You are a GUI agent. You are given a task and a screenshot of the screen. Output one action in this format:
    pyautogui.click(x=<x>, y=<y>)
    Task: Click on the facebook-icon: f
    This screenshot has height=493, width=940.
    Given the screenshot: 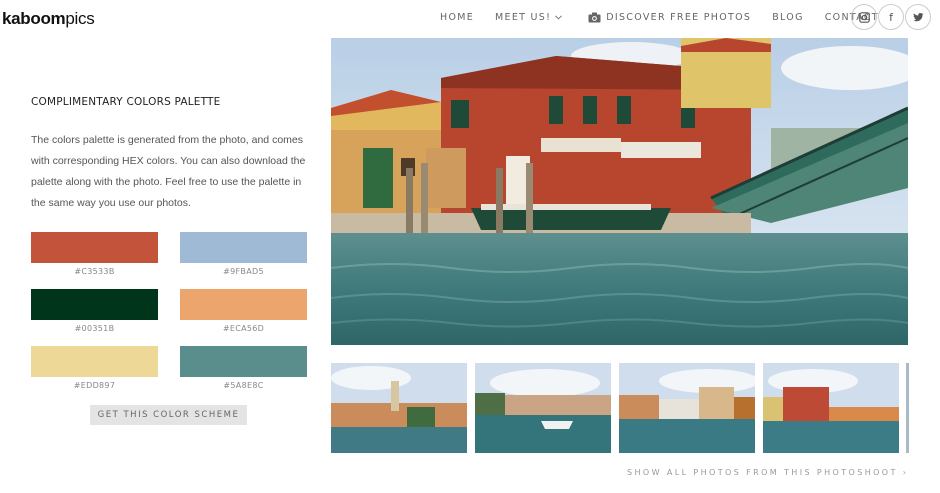 What is the action you would take?
    pyautogui.click(x=891, y=17)
    